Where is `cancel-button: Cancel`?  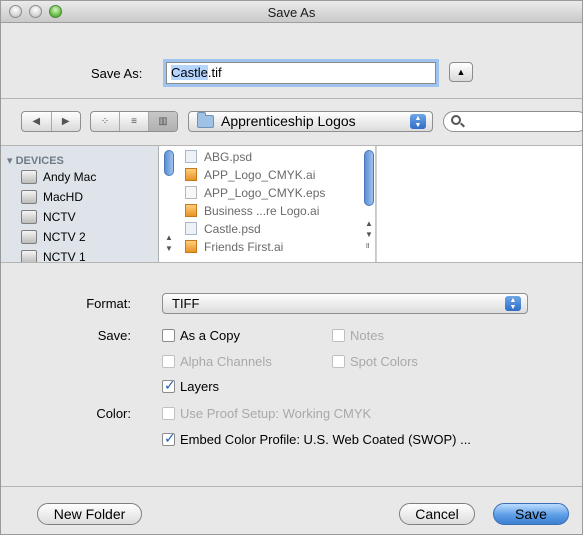 cancel-button: Cancel is located at coordinates (437, 514).